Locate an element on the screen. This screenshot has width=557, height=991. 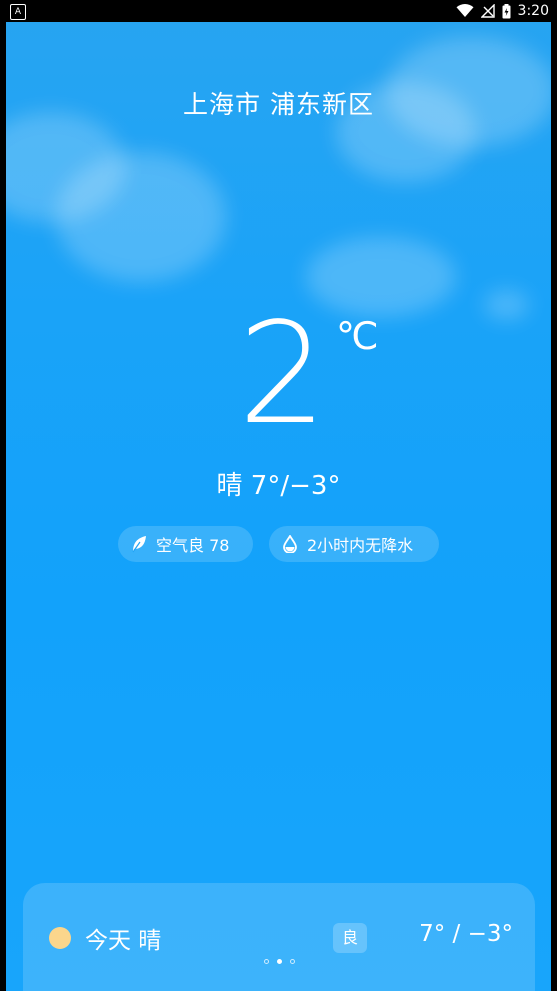
current-temperature: 2 is located at coordinates (283, 374).